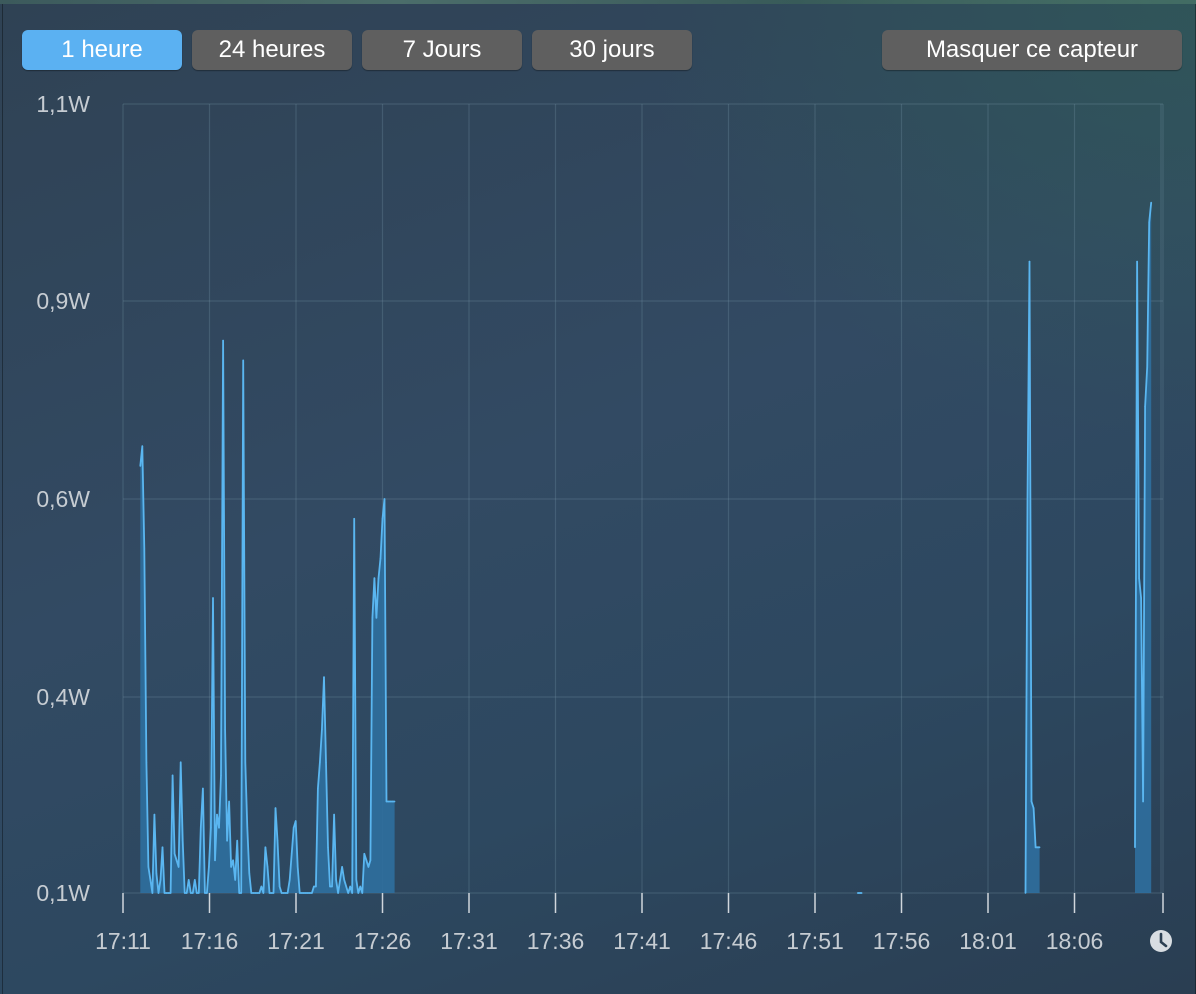 This screenshot has width=1196, height=994. Describe the element at coordinates (729, 941) in the screenshot. I see `x-tick-label: 17:46` at that location.